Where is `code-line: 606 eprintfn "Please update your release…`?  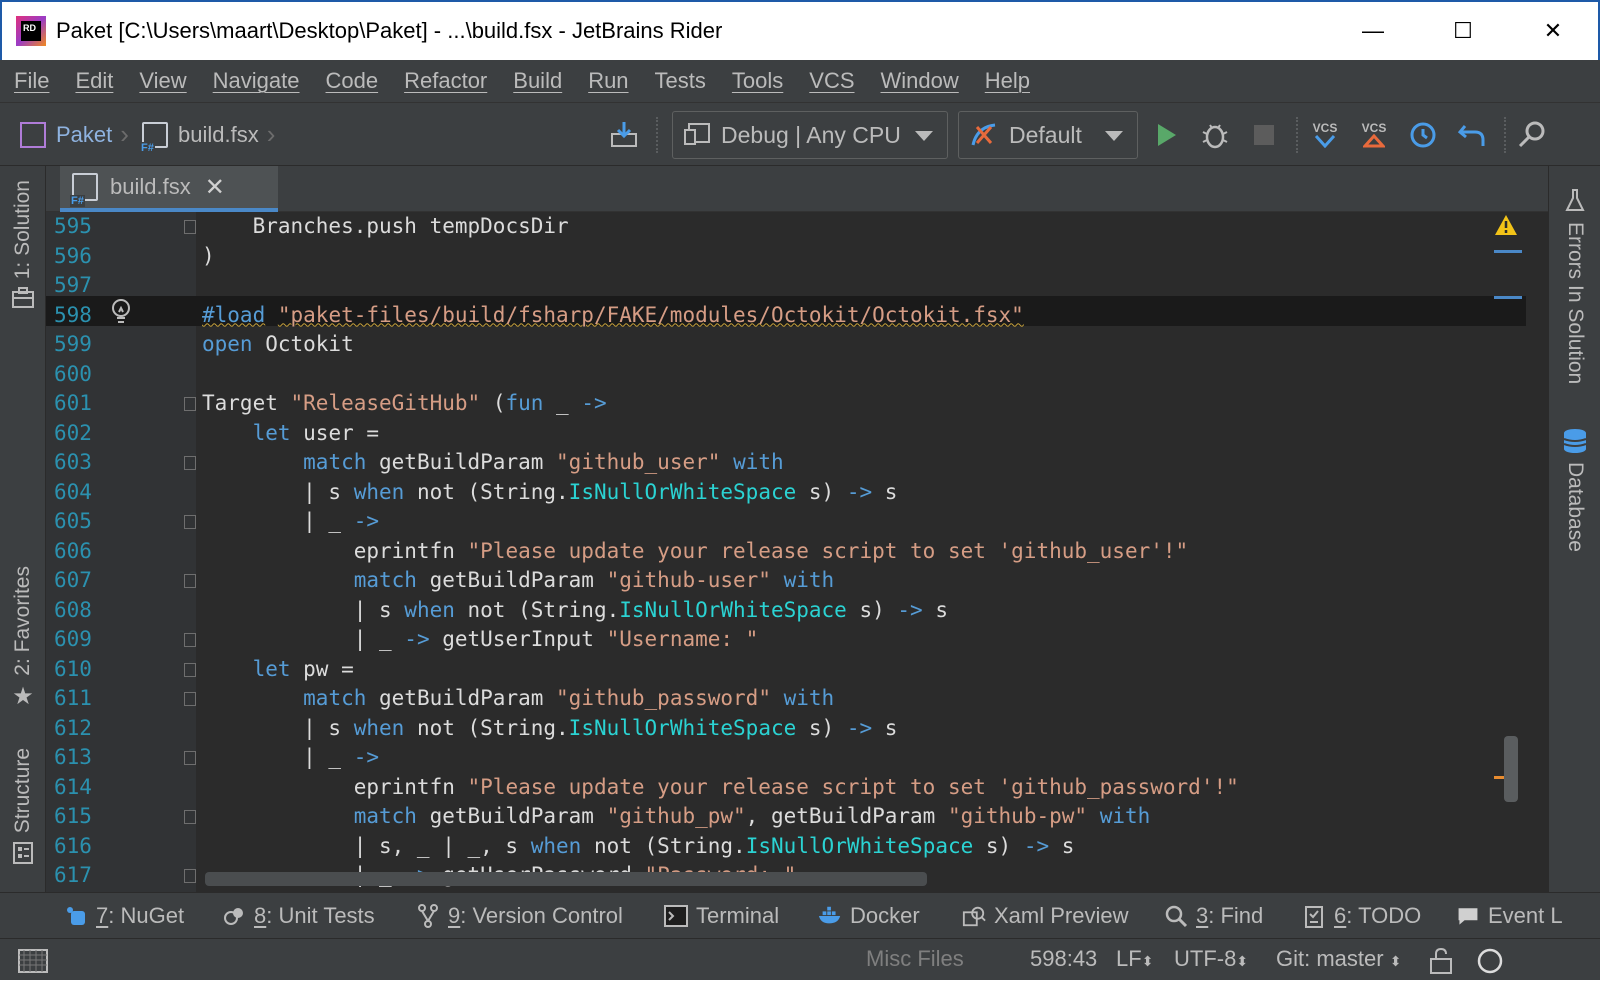 code-line: 606 eprintfn "Please update your release… is located at coordinates (776, 552).